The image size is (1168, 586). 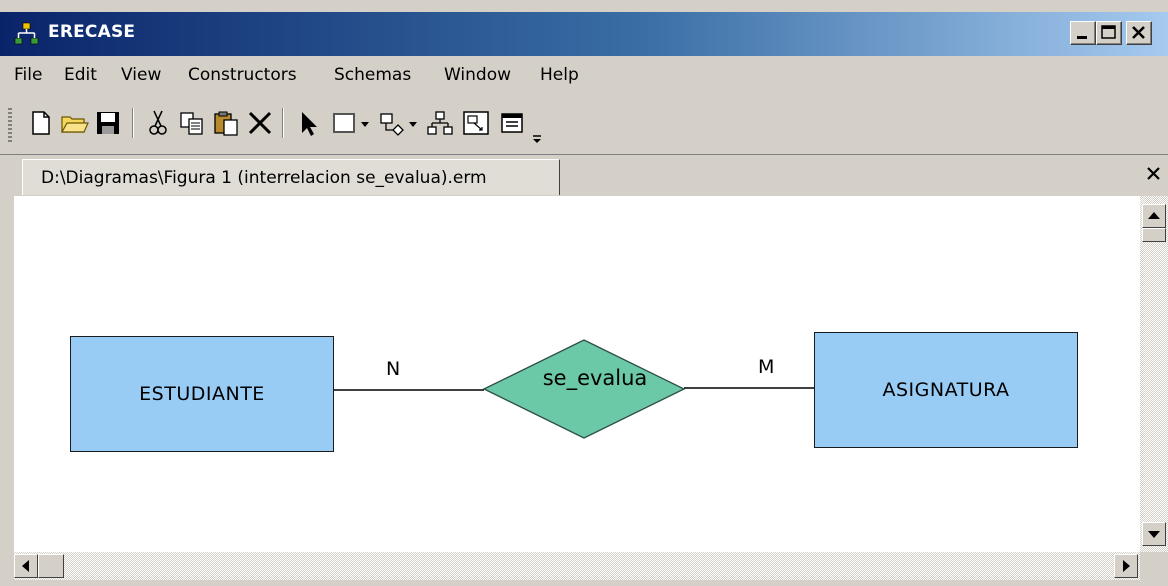 I want to click on relationship-tool-button, so click(x=392, y=123).